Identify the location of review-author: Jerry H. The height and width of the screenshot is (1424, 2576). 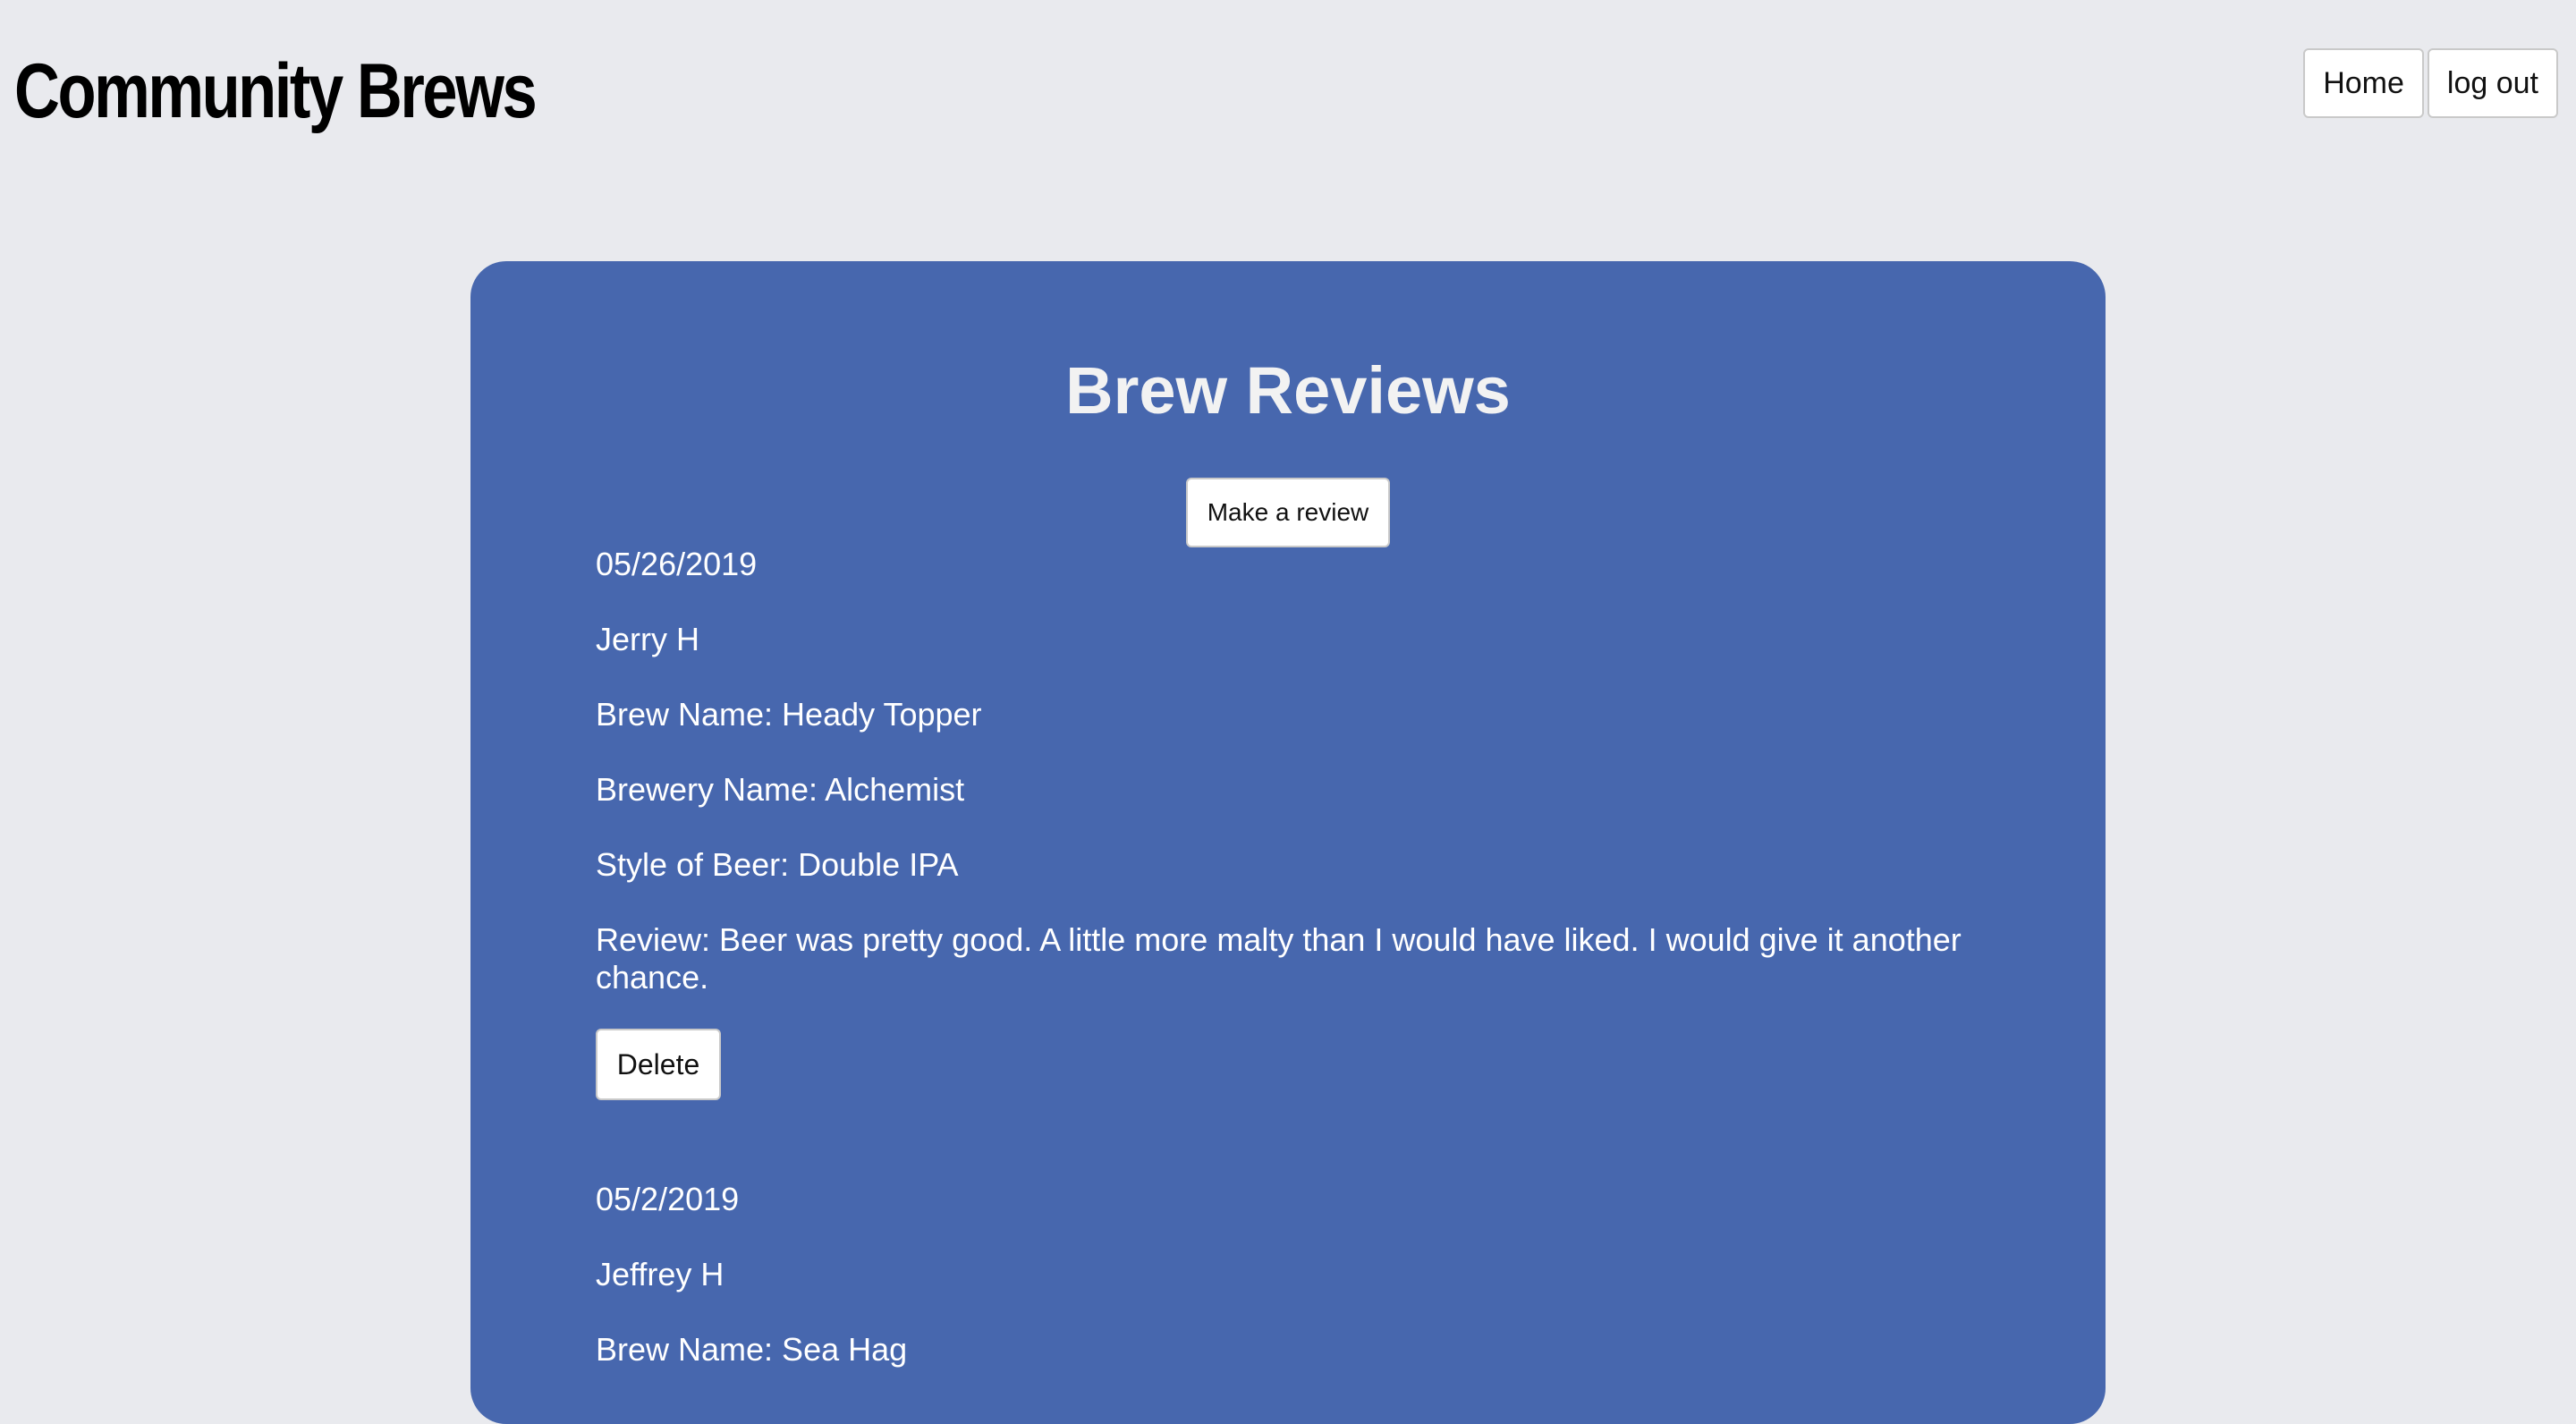
(647, 639).